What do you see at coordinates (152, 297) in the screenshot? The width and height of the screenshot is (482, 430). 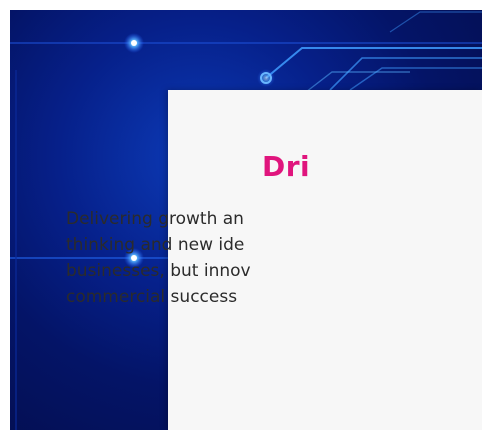 I see `card-body-line: commercial success` at bounding box center [152, 297].